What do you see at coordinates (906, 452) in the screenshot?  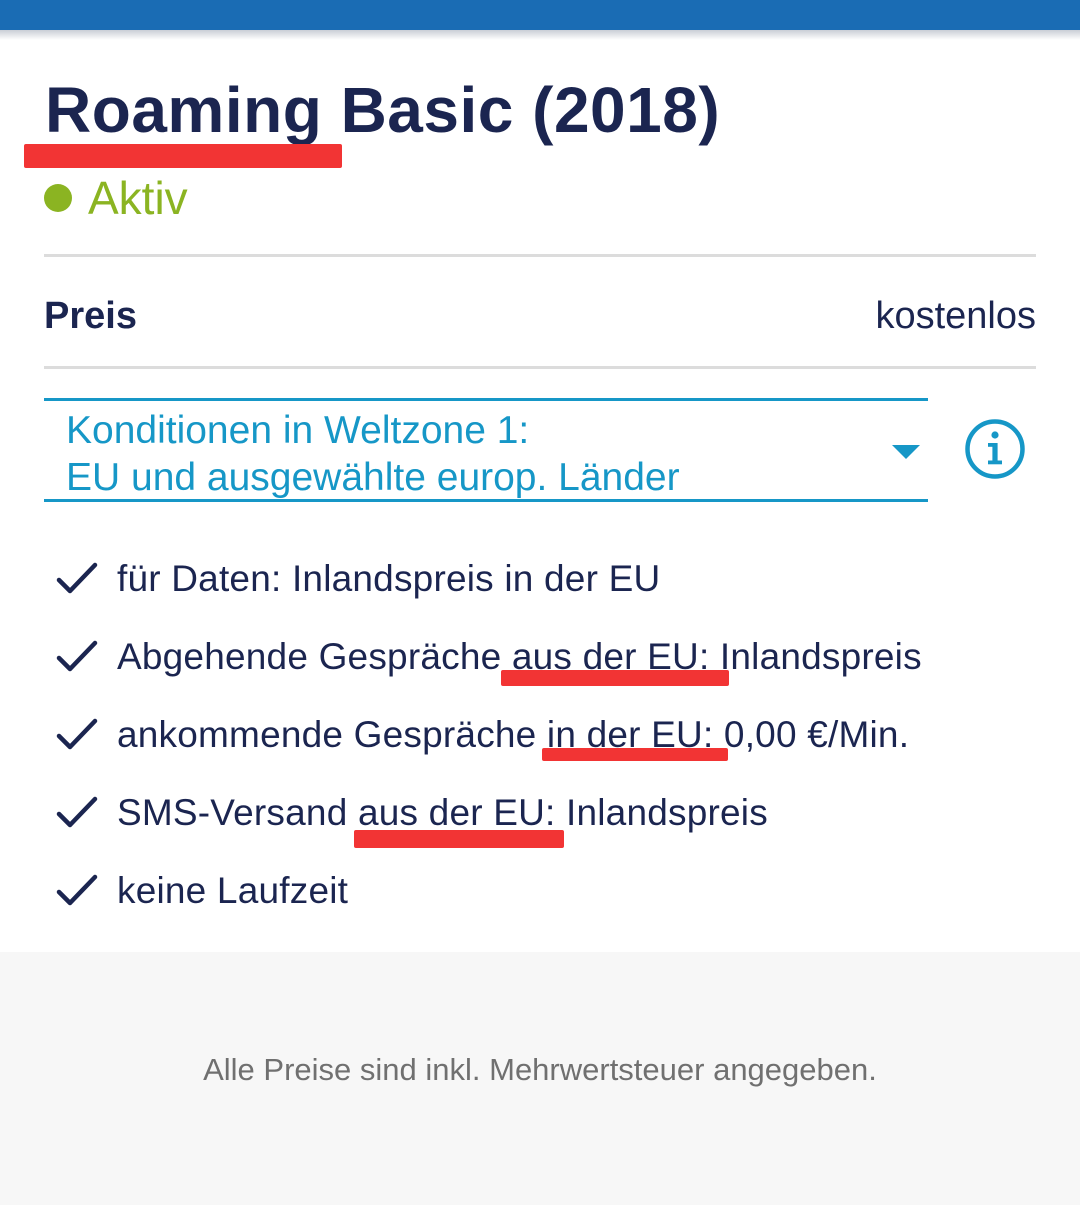 I see `caret-down-icon` at bounding box center [906, 452].